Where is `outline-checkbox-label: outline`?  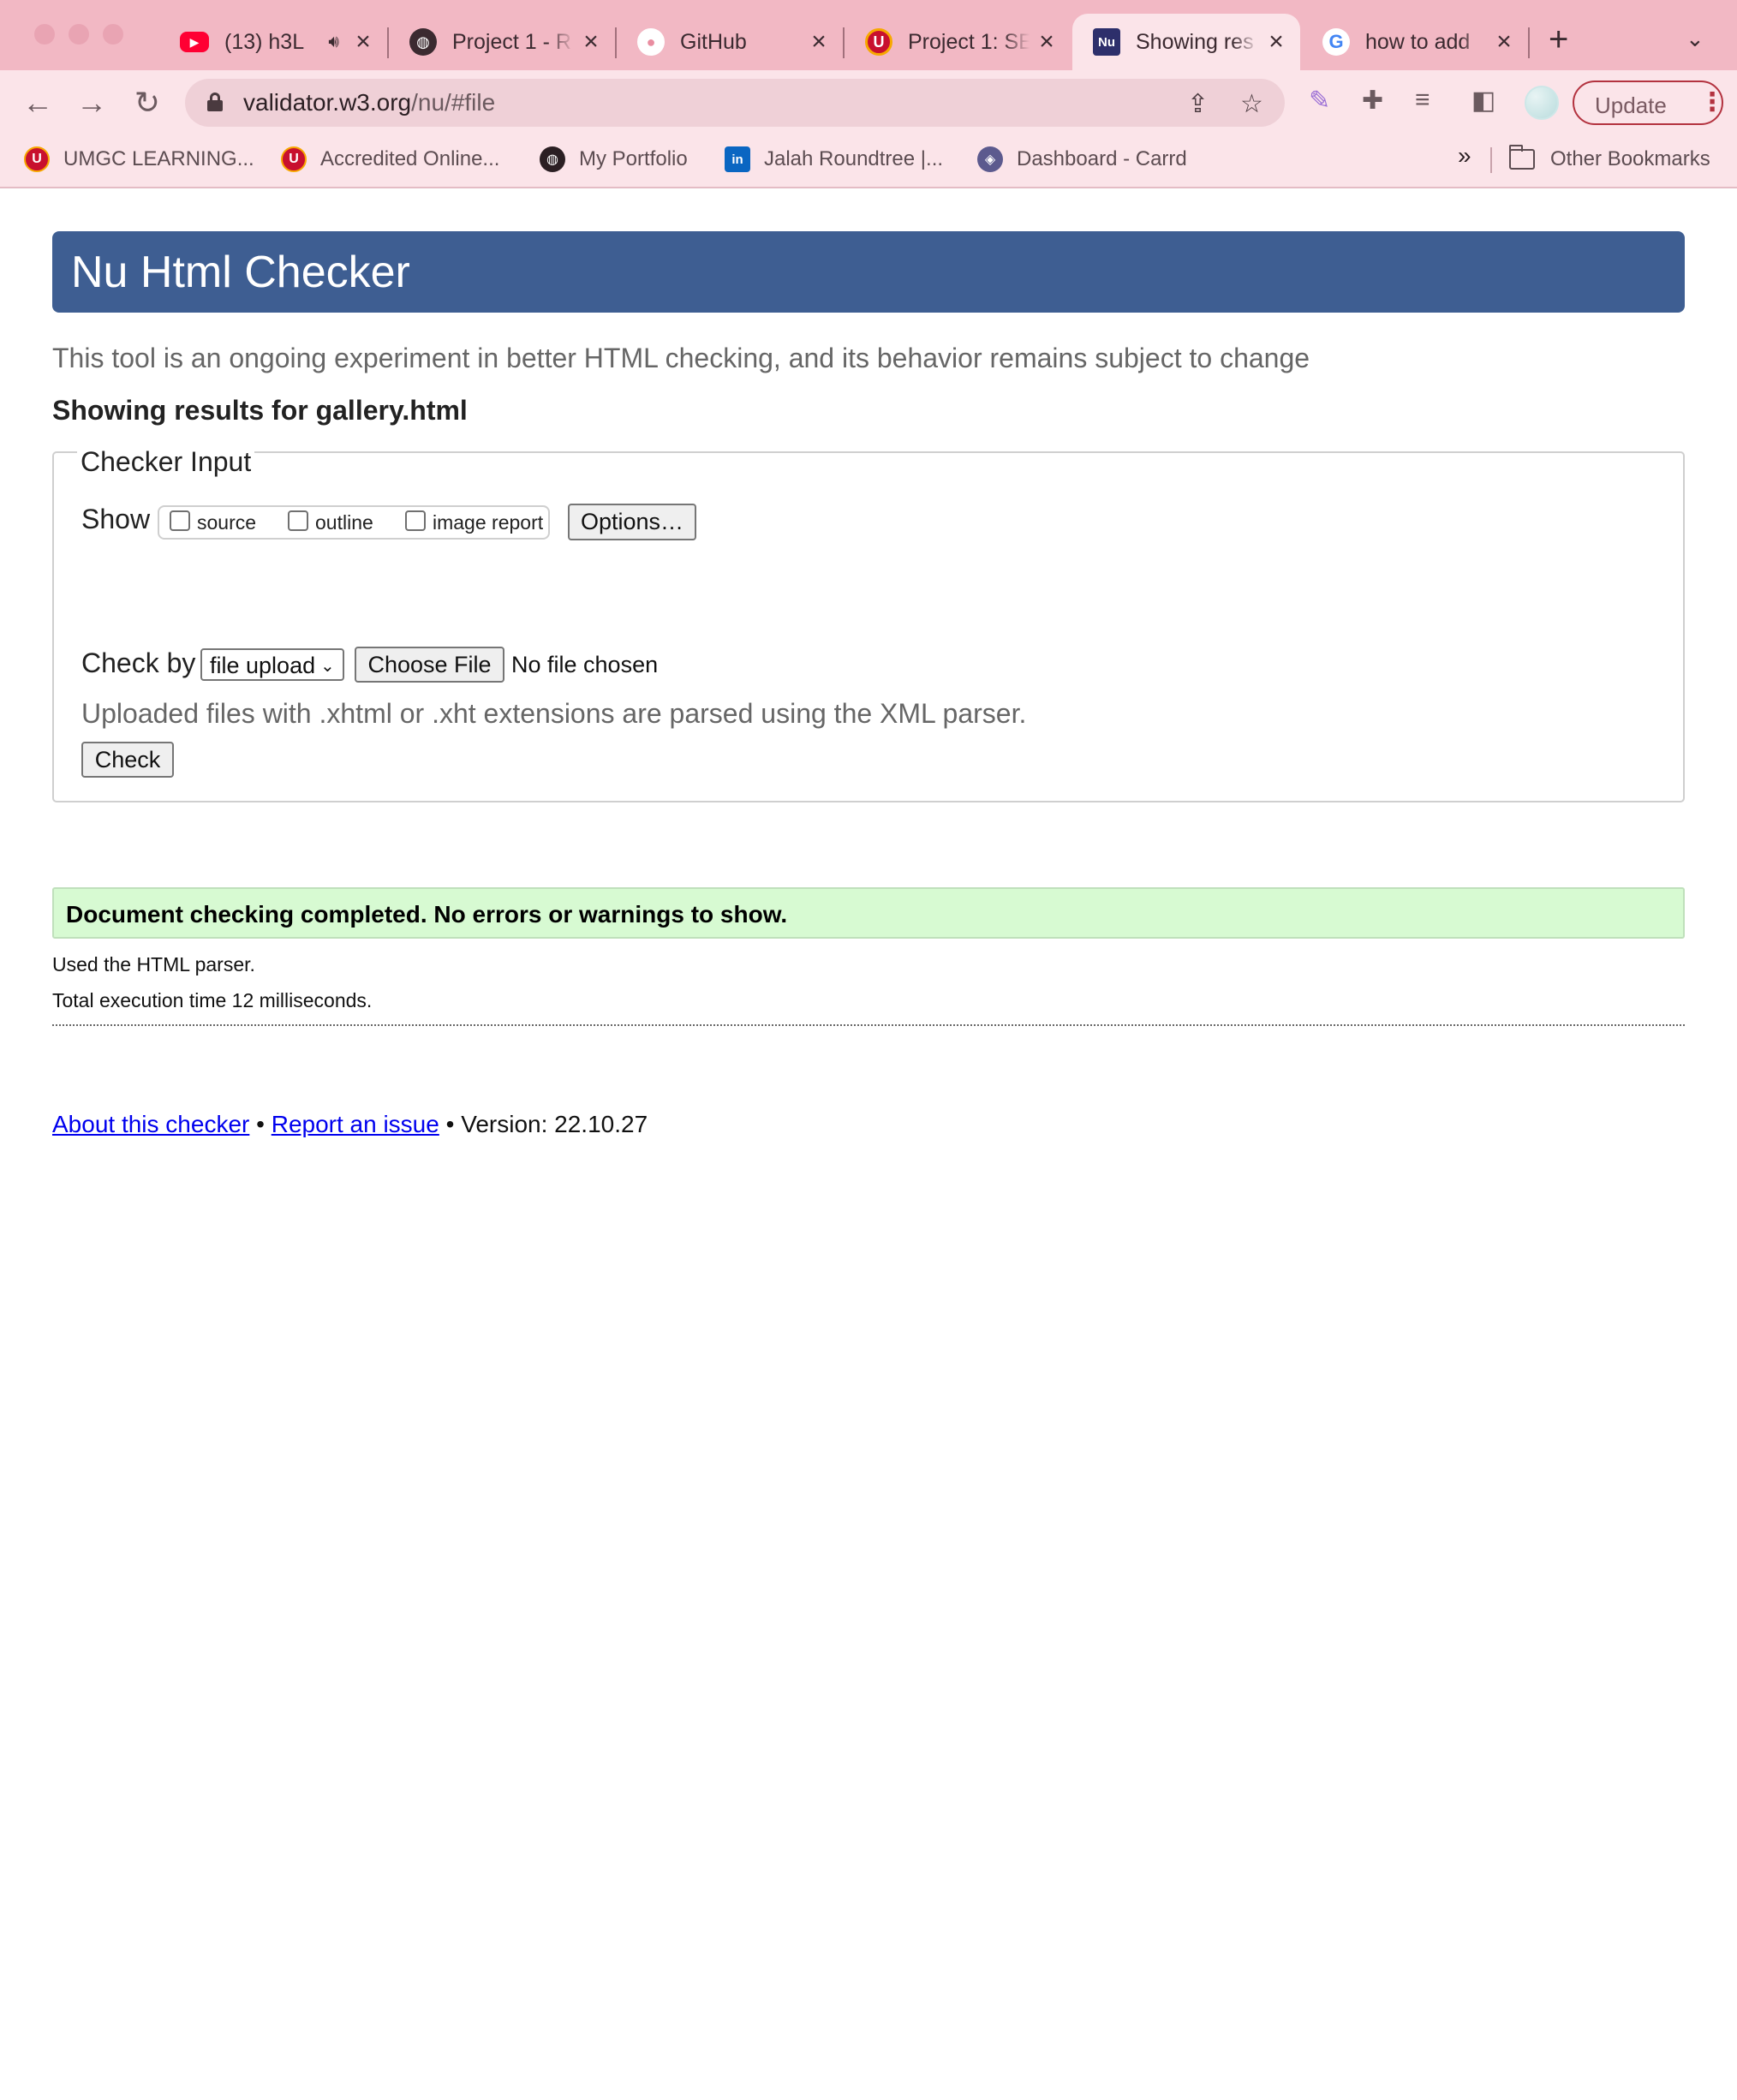 outline-checkbox-label: outline is located at coordinates (344, 522).